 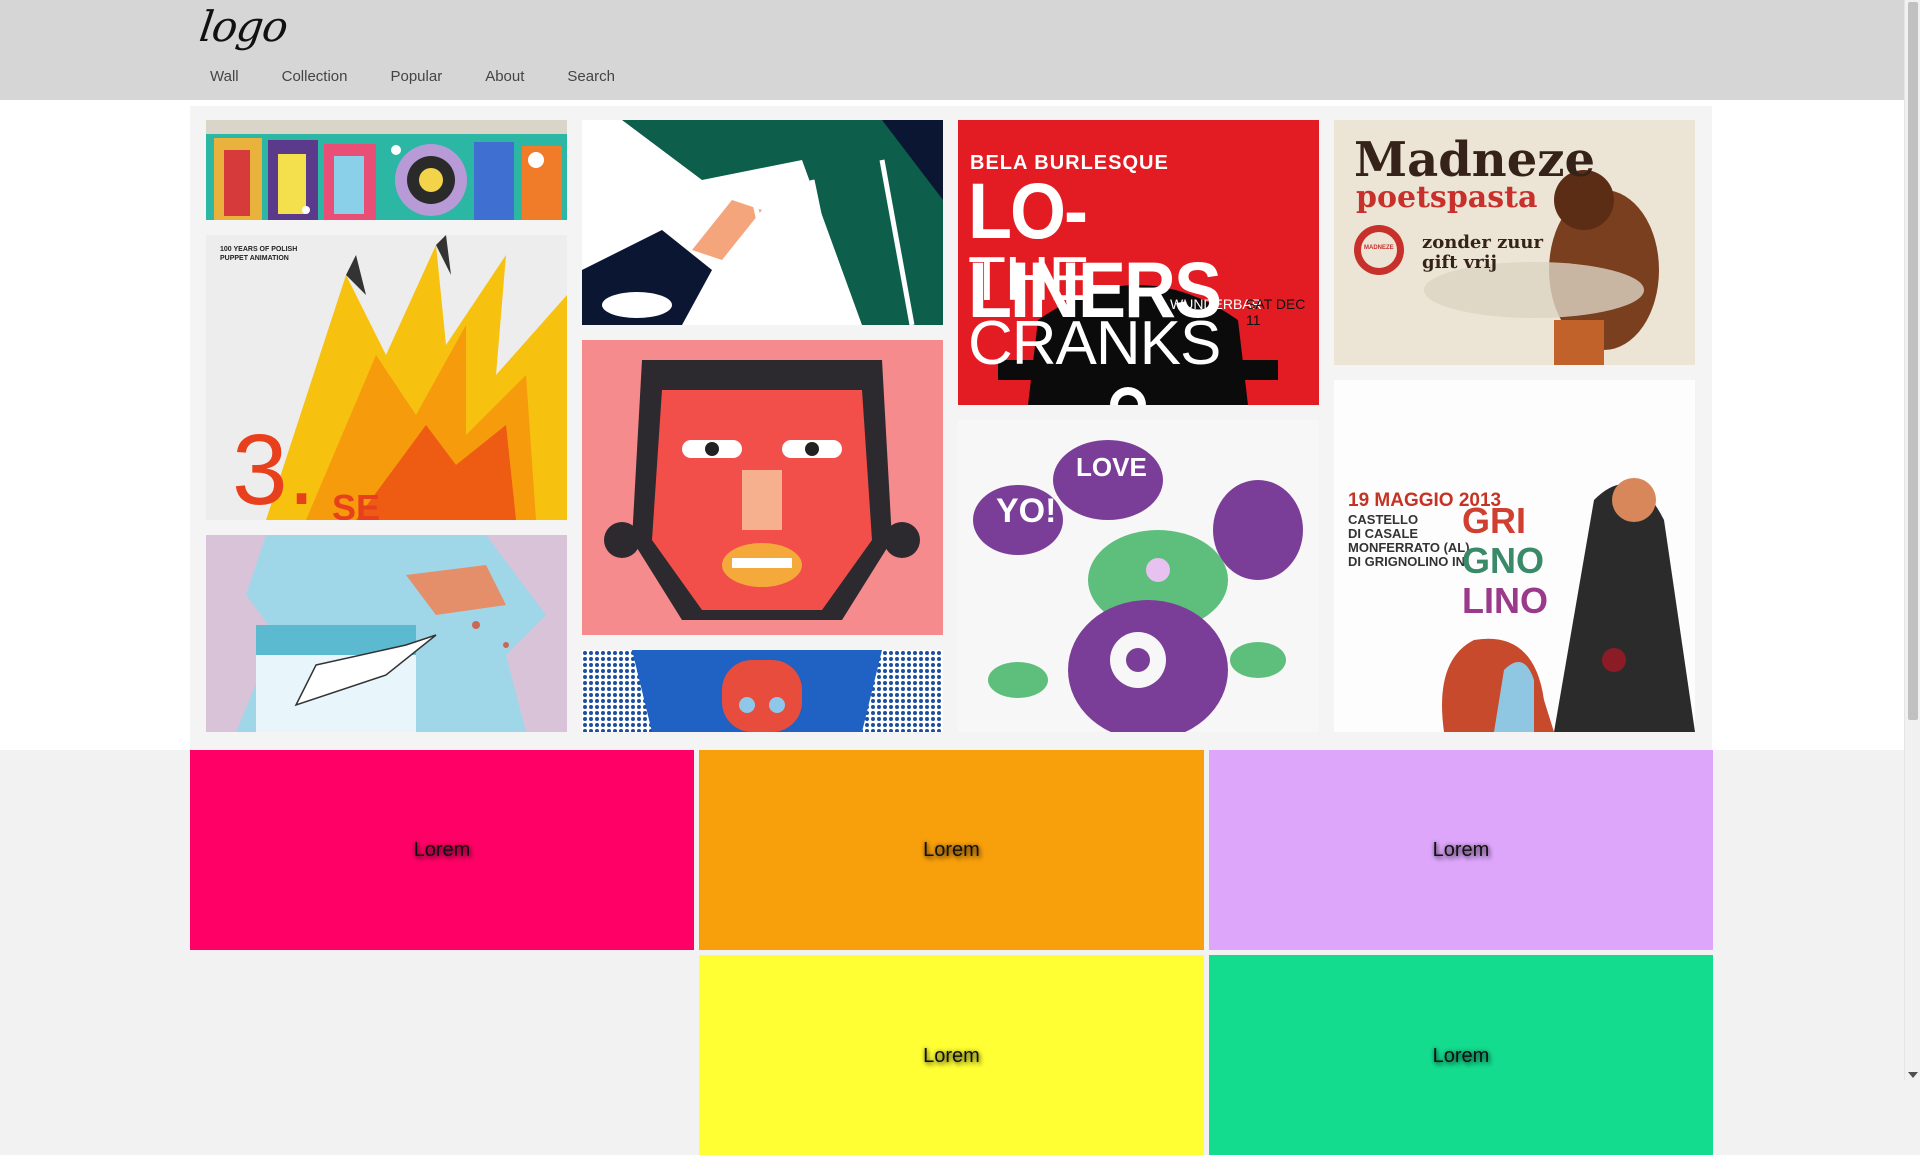 What do you see at coordinates (1138, 576) in the screenshot?
I see `poster-yo-purple: YO! LOVE` at bounding box center [1138, 576].